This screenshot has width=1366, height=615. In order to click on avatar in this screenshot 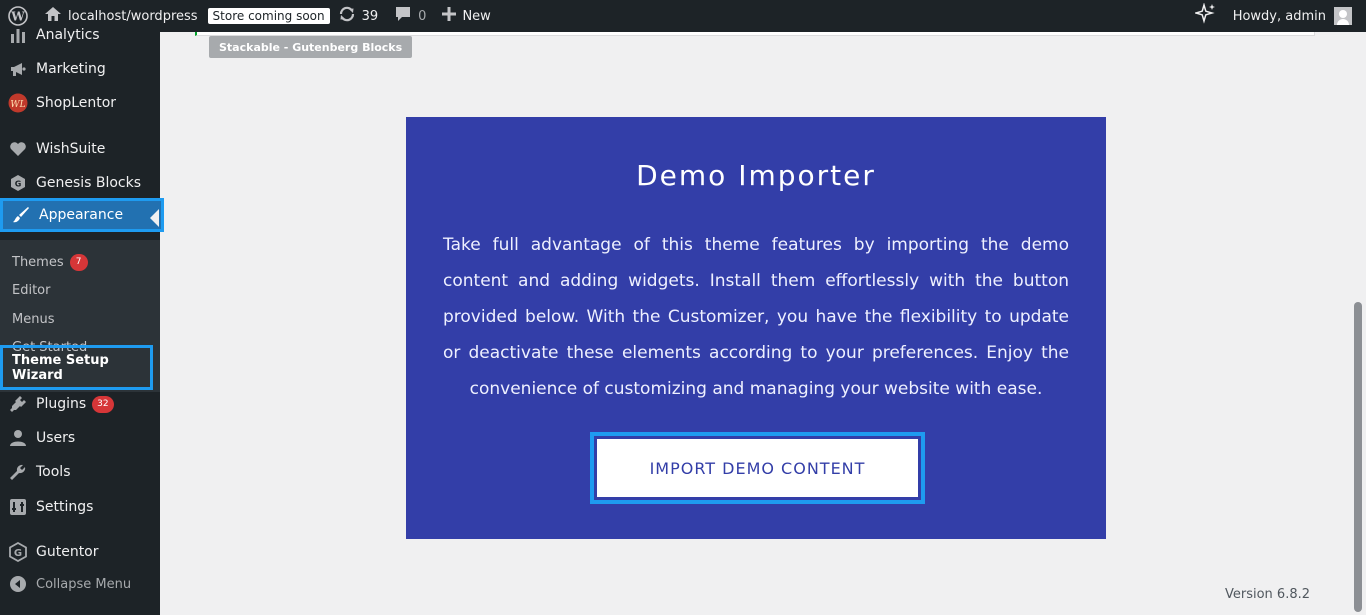, I will do `click(1343, 16)`.